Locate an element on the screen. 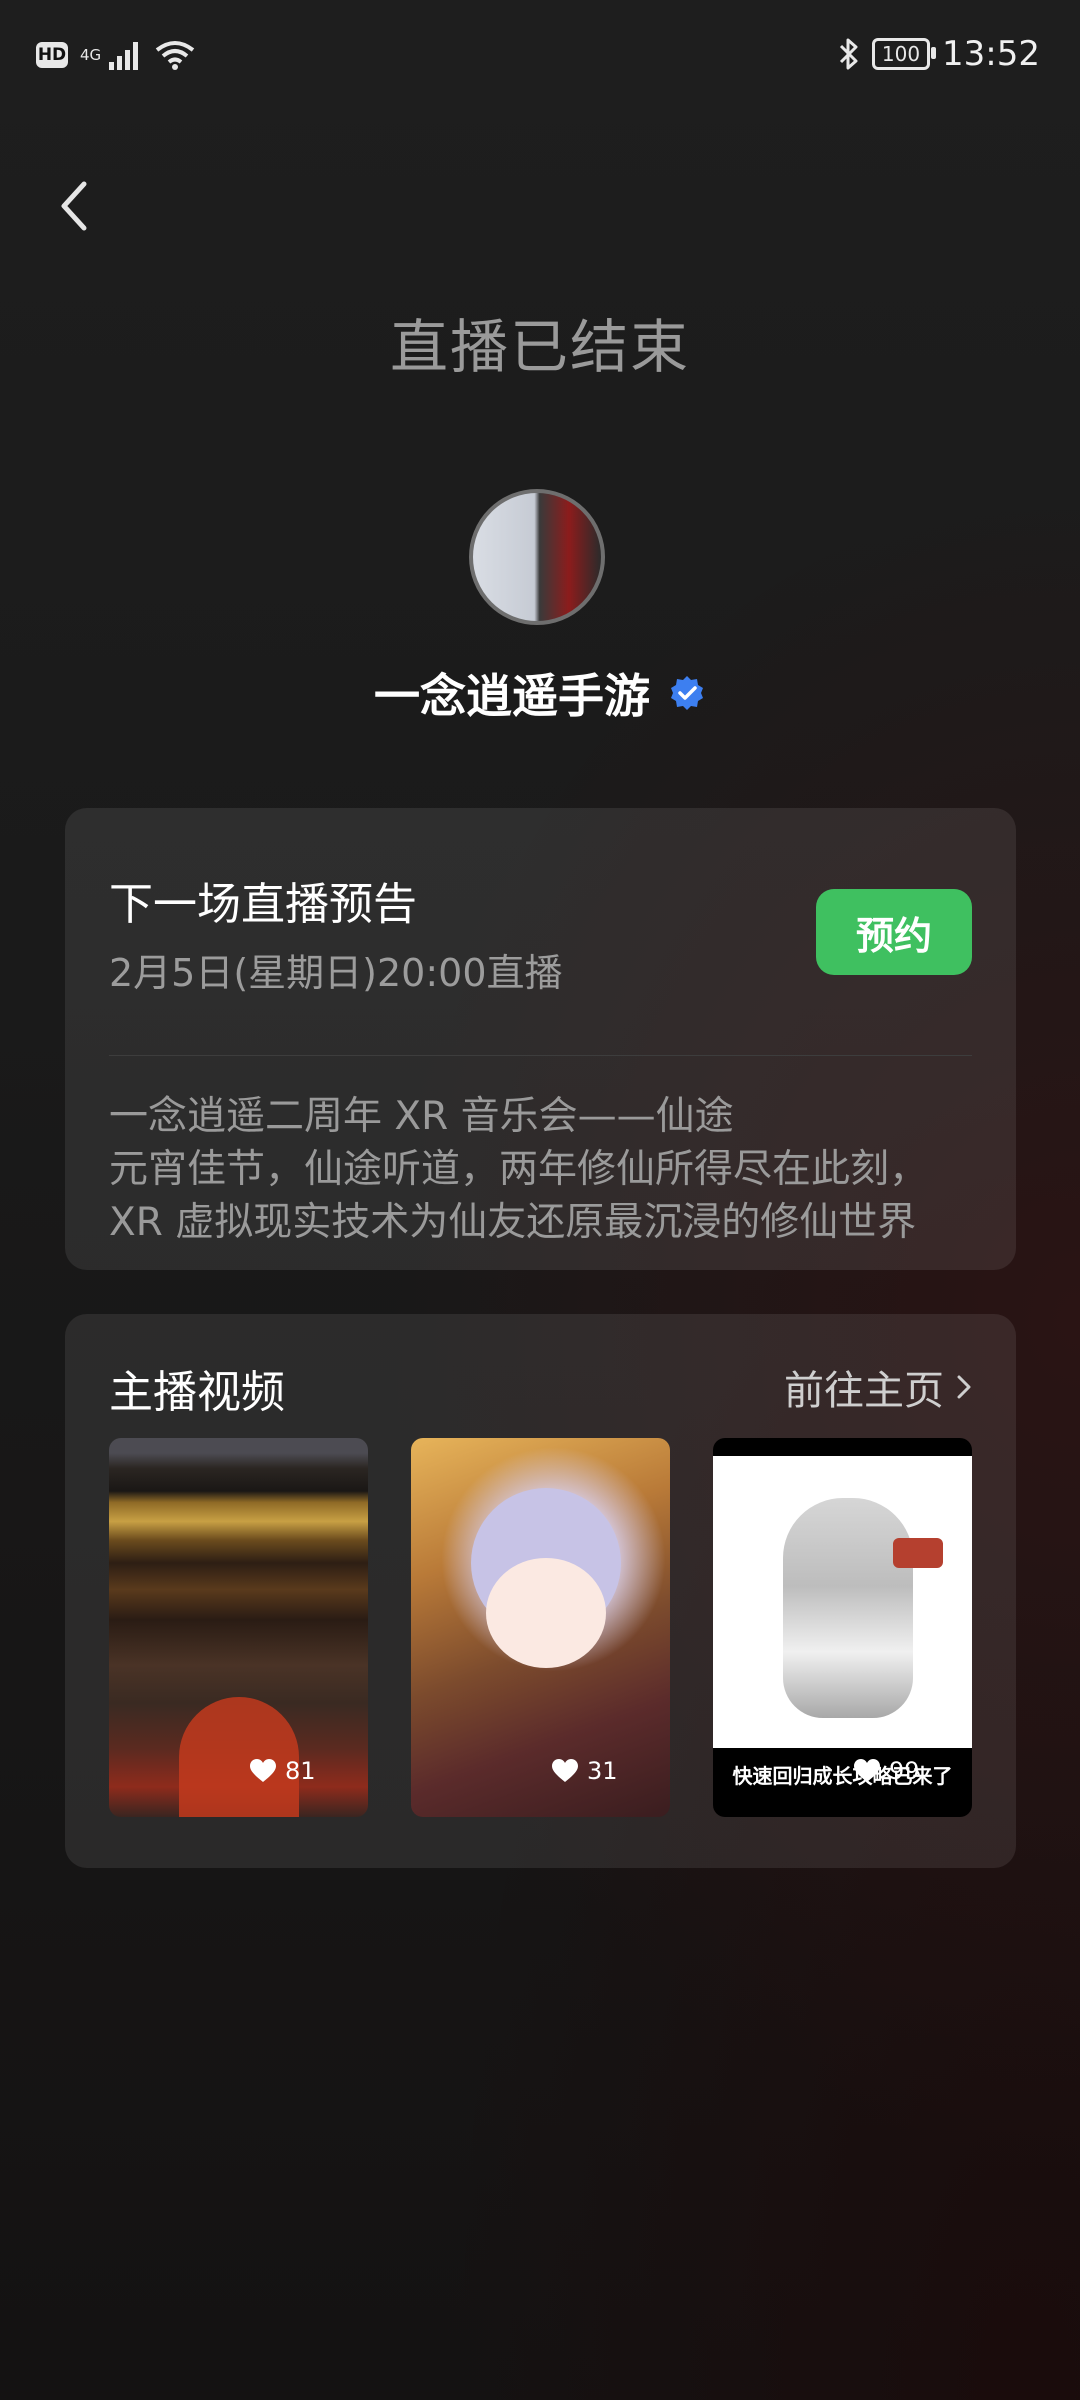 The height and width of the screenshot is (2400, 1080). preview-time: 2月5日(星期日)20:00直播 is located at coordinates (336, 973).